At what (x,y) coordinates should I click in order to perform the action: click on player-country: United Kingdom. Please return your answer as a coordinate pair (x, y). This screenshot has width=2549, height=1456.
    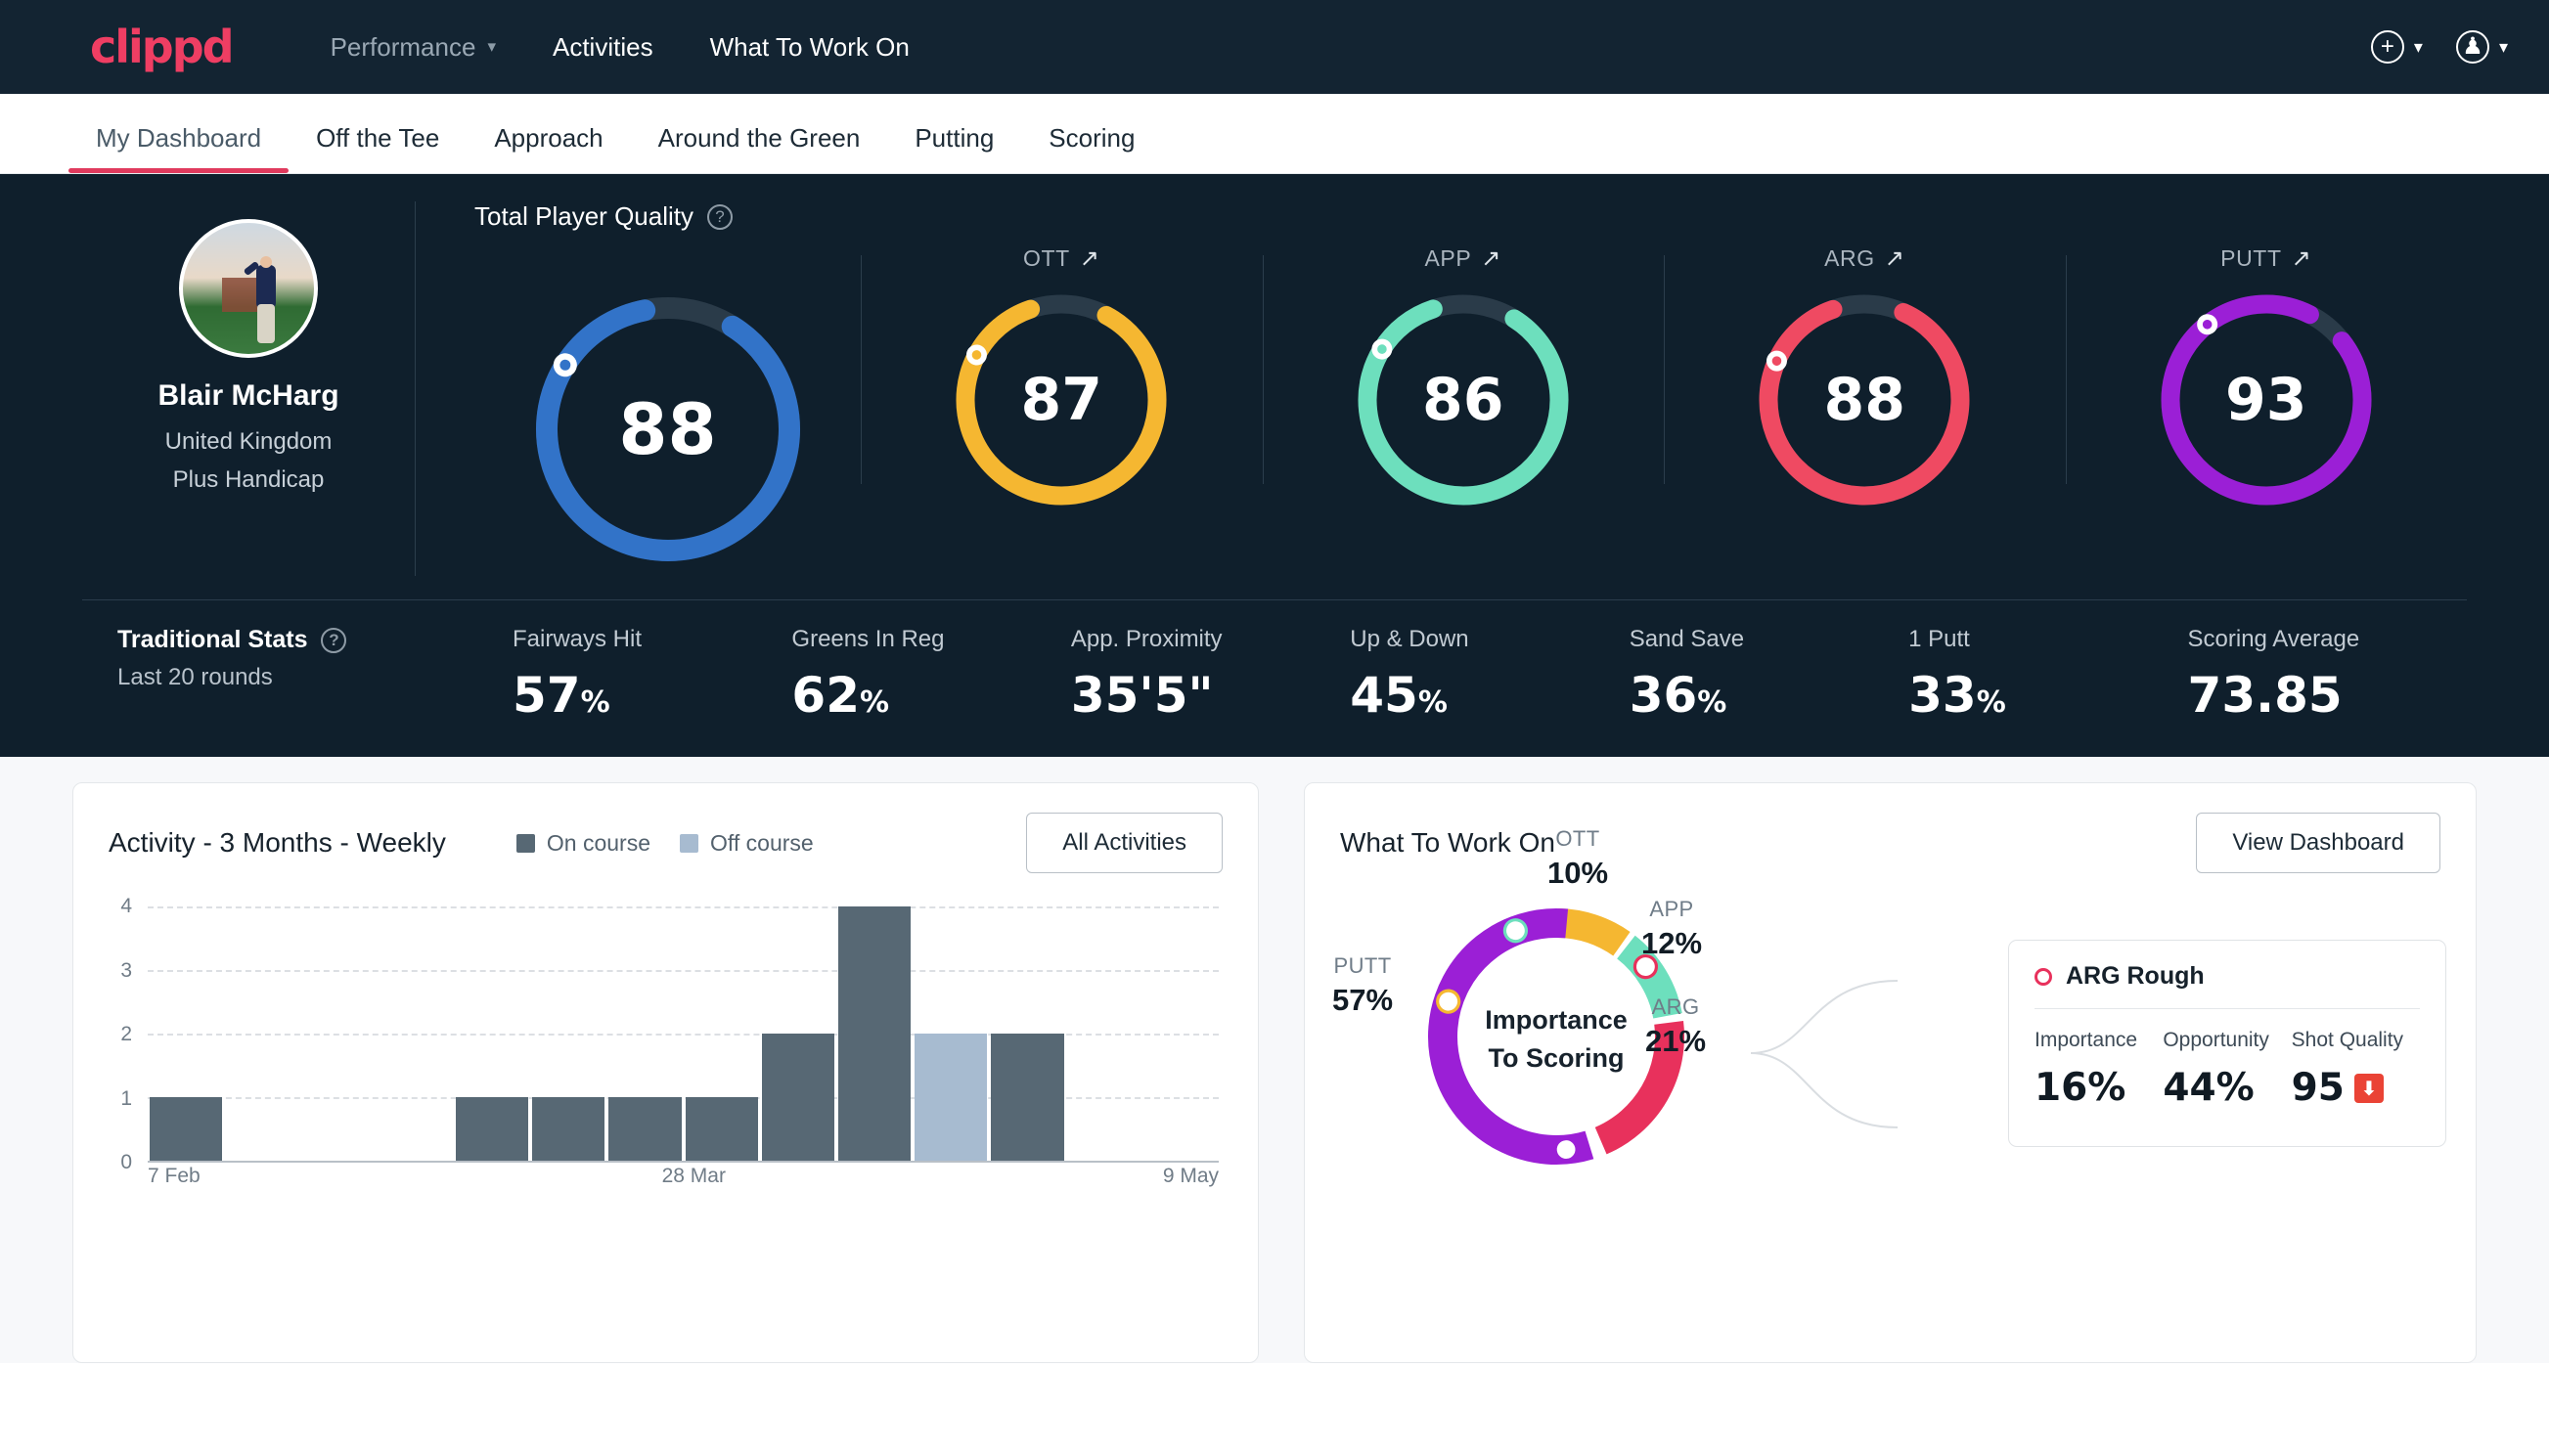
    Looking at the image, I should click on (249, 441).